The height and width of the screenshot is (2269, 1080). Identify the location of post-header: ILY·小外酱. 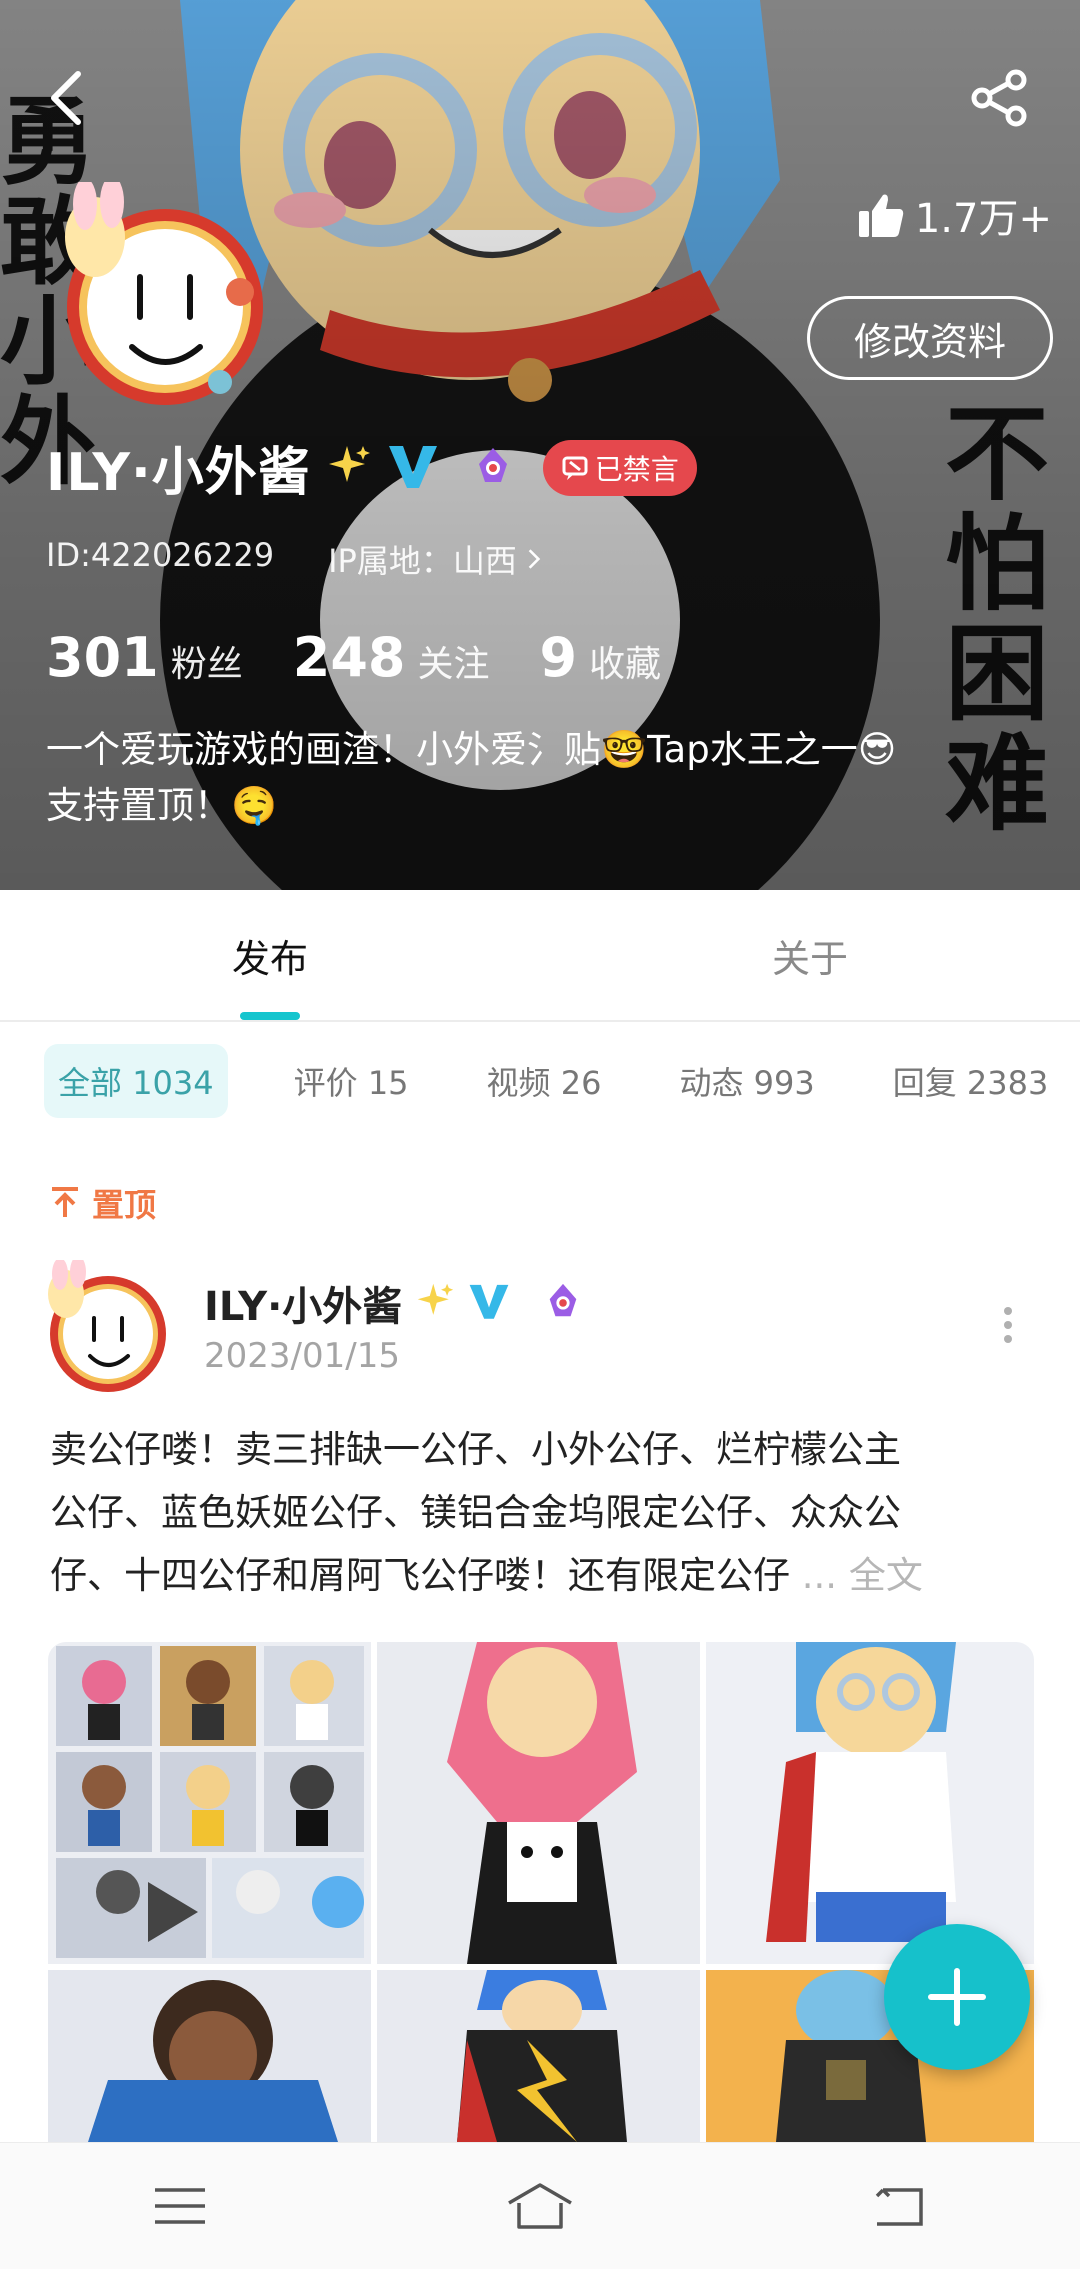
(393, 1303).